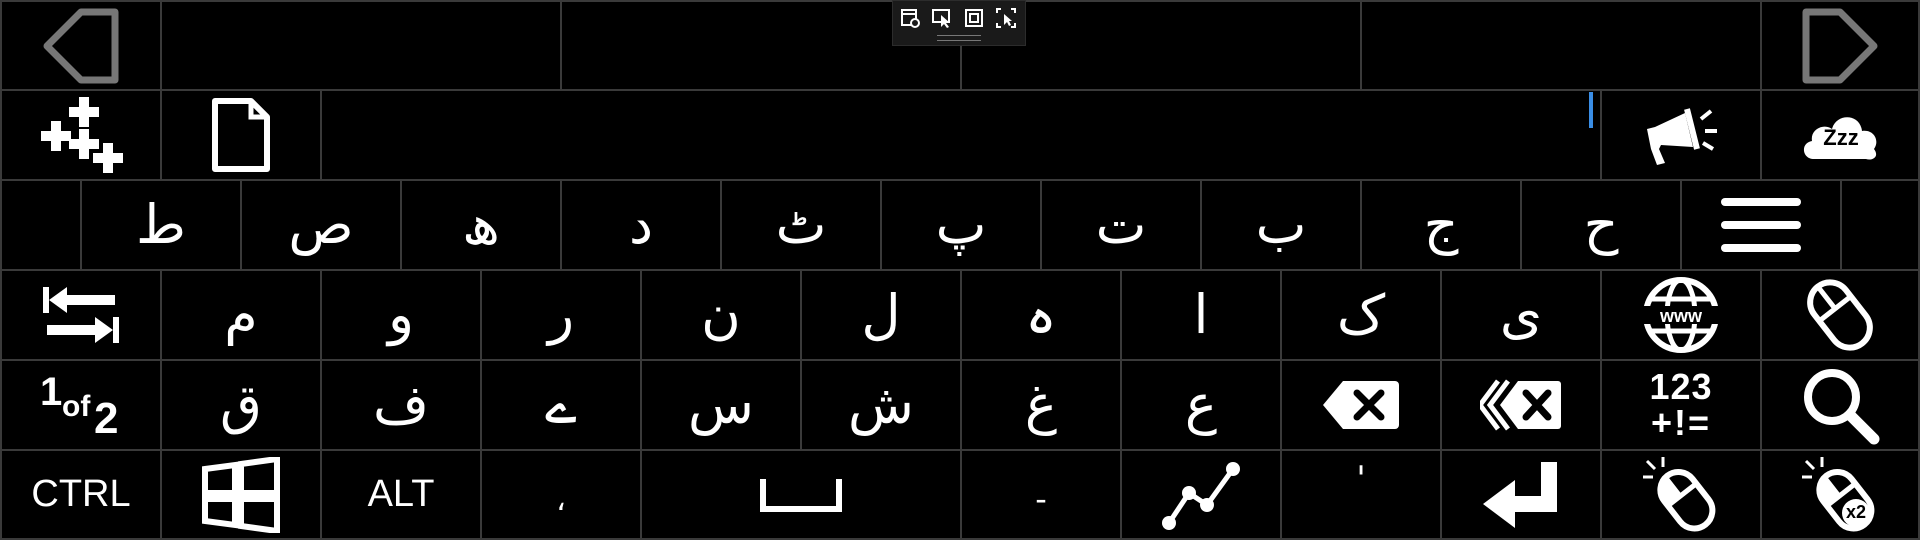 This screenshot has height=540, width=1920. I want to click on key-letter: ت, so click(1121, 225).